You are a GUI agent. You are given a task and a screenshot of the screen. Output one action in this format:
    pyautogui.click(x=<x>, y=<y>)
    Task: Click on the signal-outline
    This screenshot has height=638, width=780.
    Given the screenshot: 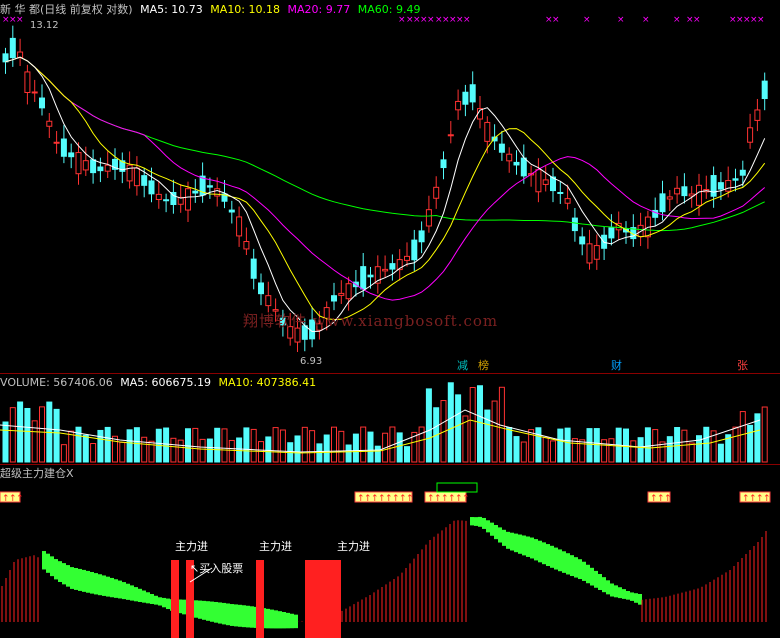 What is the action you would take?
    pyautogui.click(x=457, y=487)
    